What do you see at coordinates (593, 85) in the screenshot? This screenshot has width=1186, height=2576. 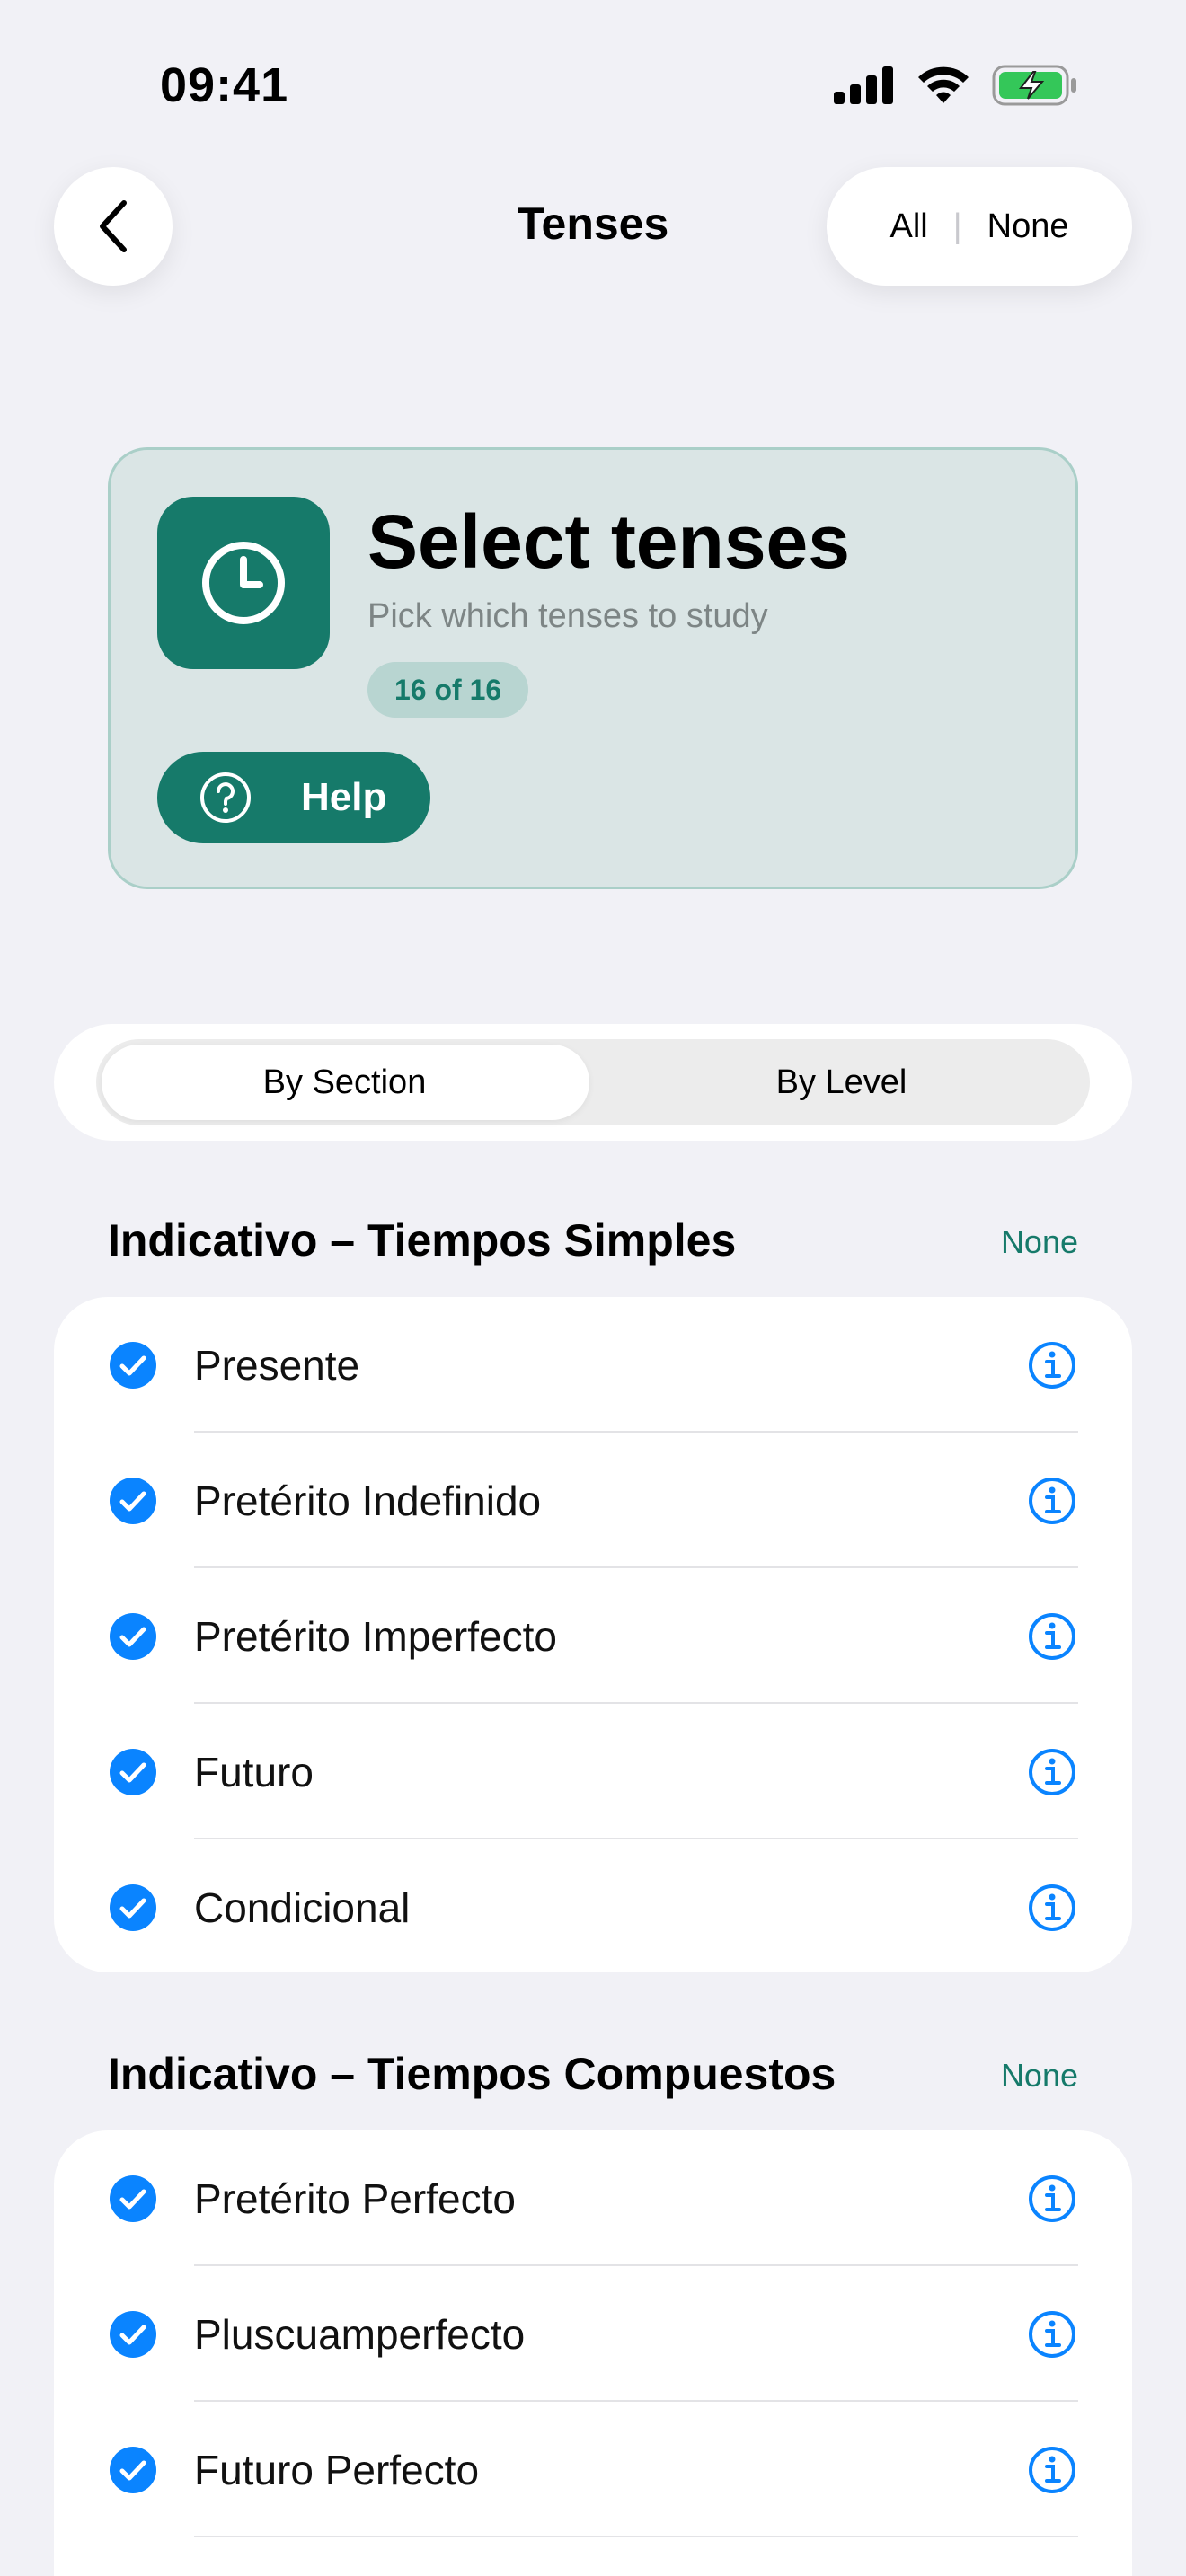 I see `status-bar: 09:41` at bounding box center [593, 85].